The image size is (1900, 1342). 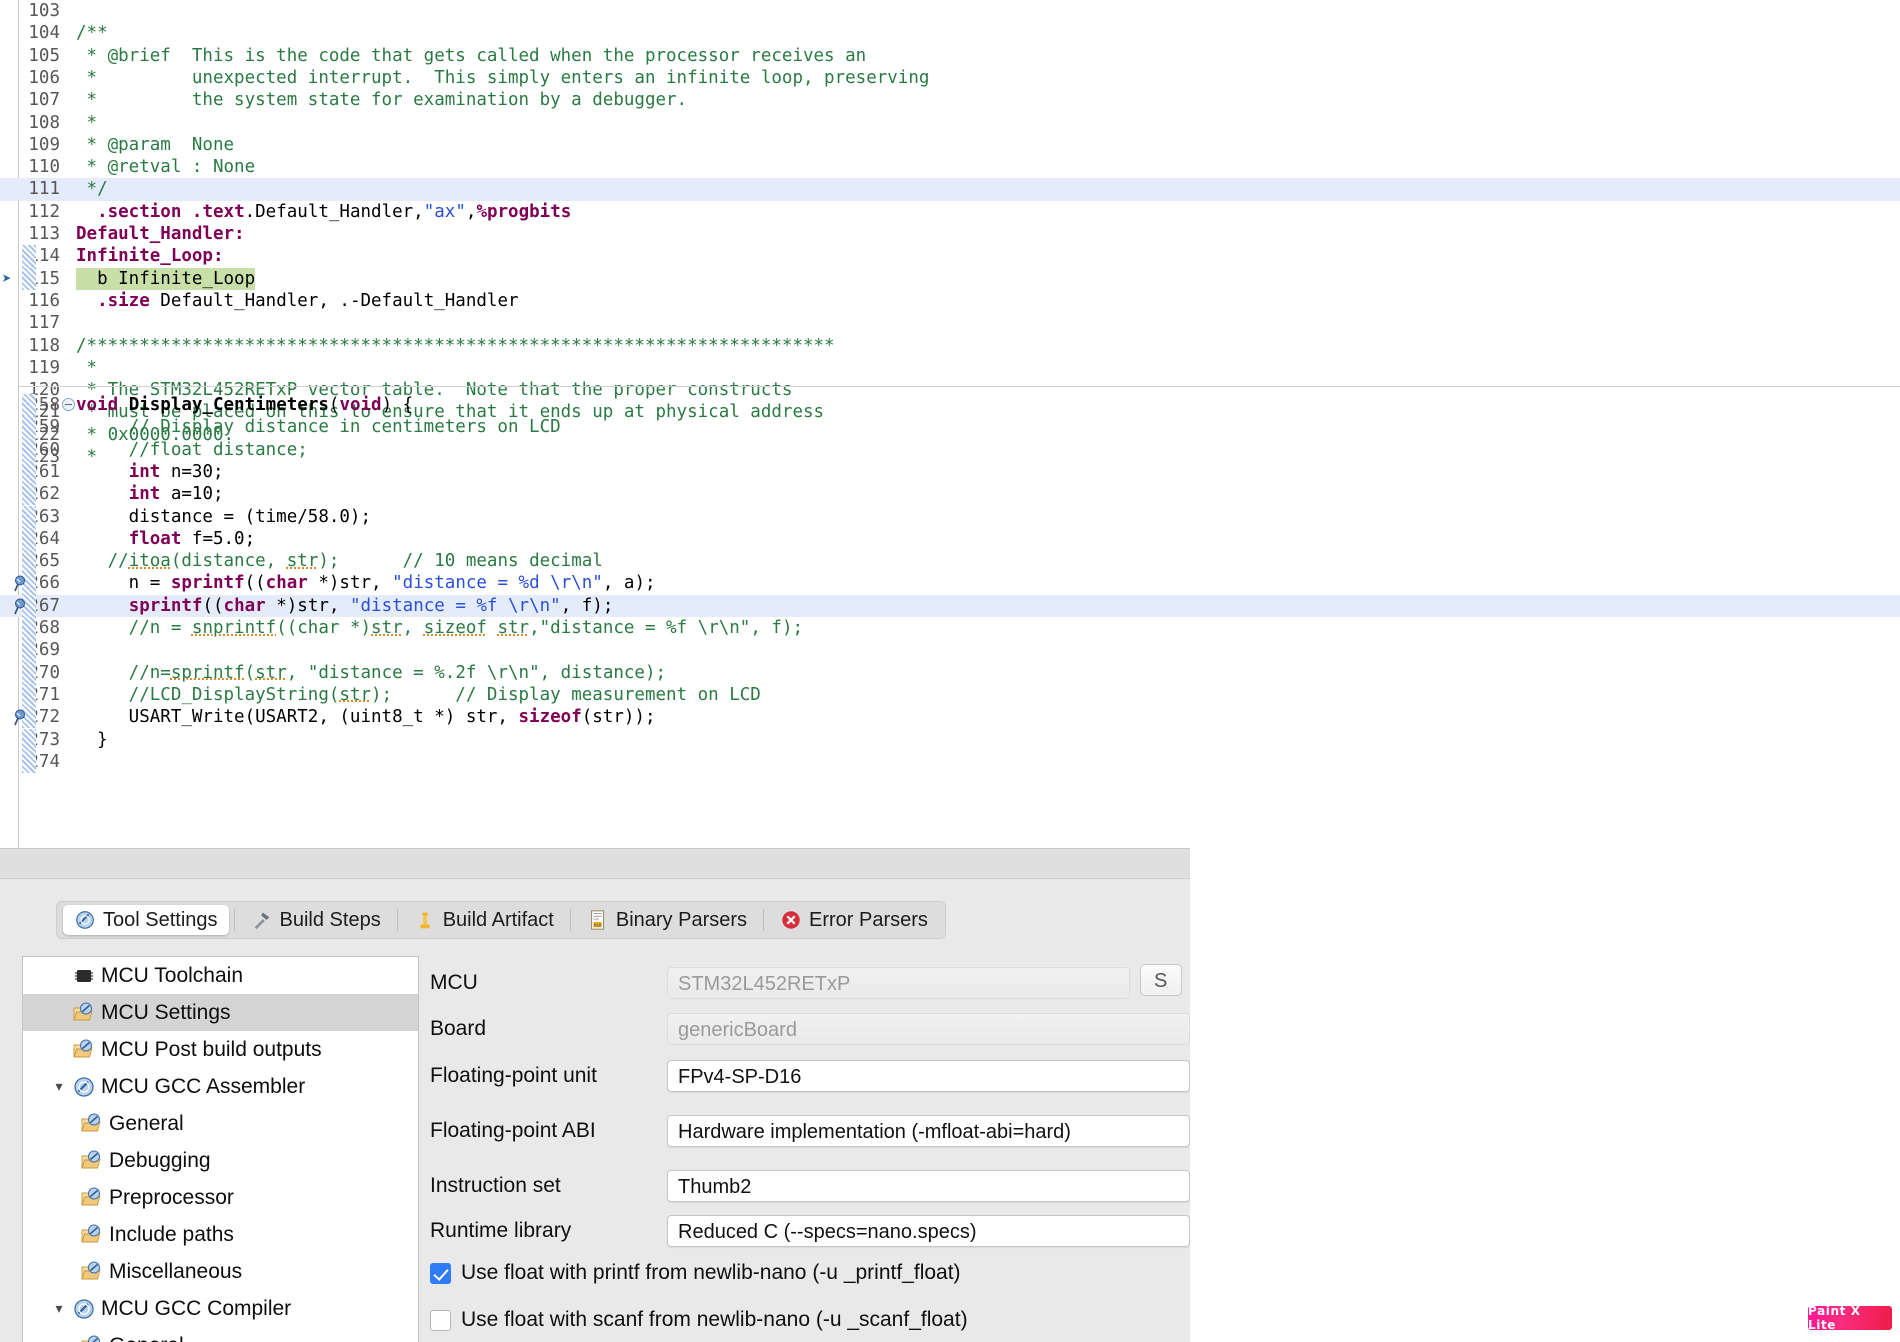 I want to click on tree-item-mcu-settings: MCU Settings, so click(x=220, y=1012).